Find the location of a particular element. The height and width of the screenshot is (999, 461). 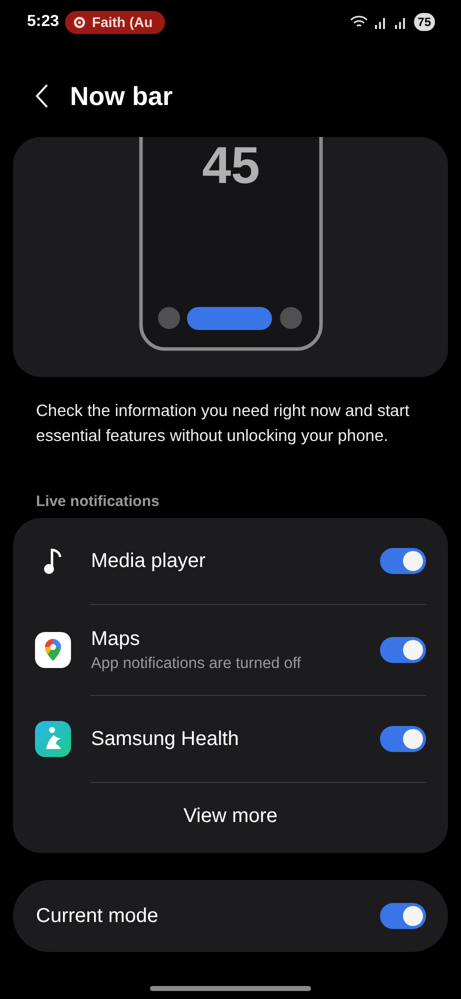

page-title: Now bar is located at coordinates (121, 96).